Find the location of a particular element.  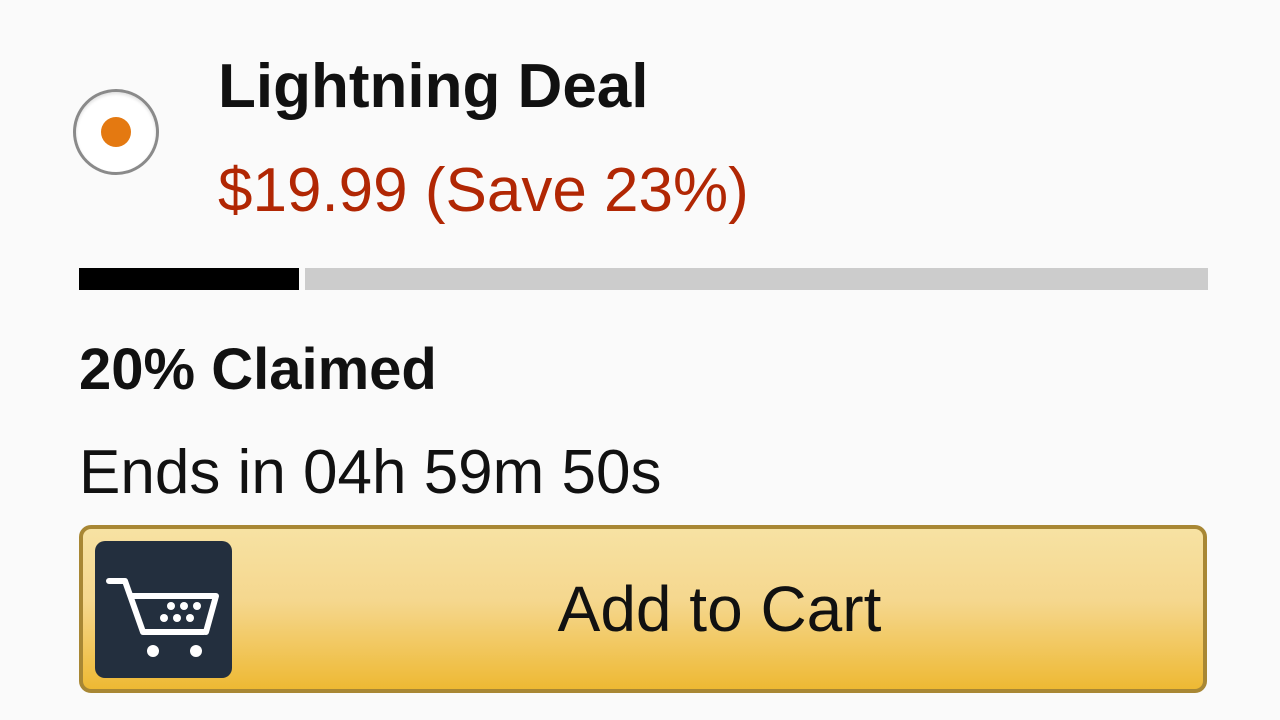

claimed-progress-bar is located at coordinates (643, 279).